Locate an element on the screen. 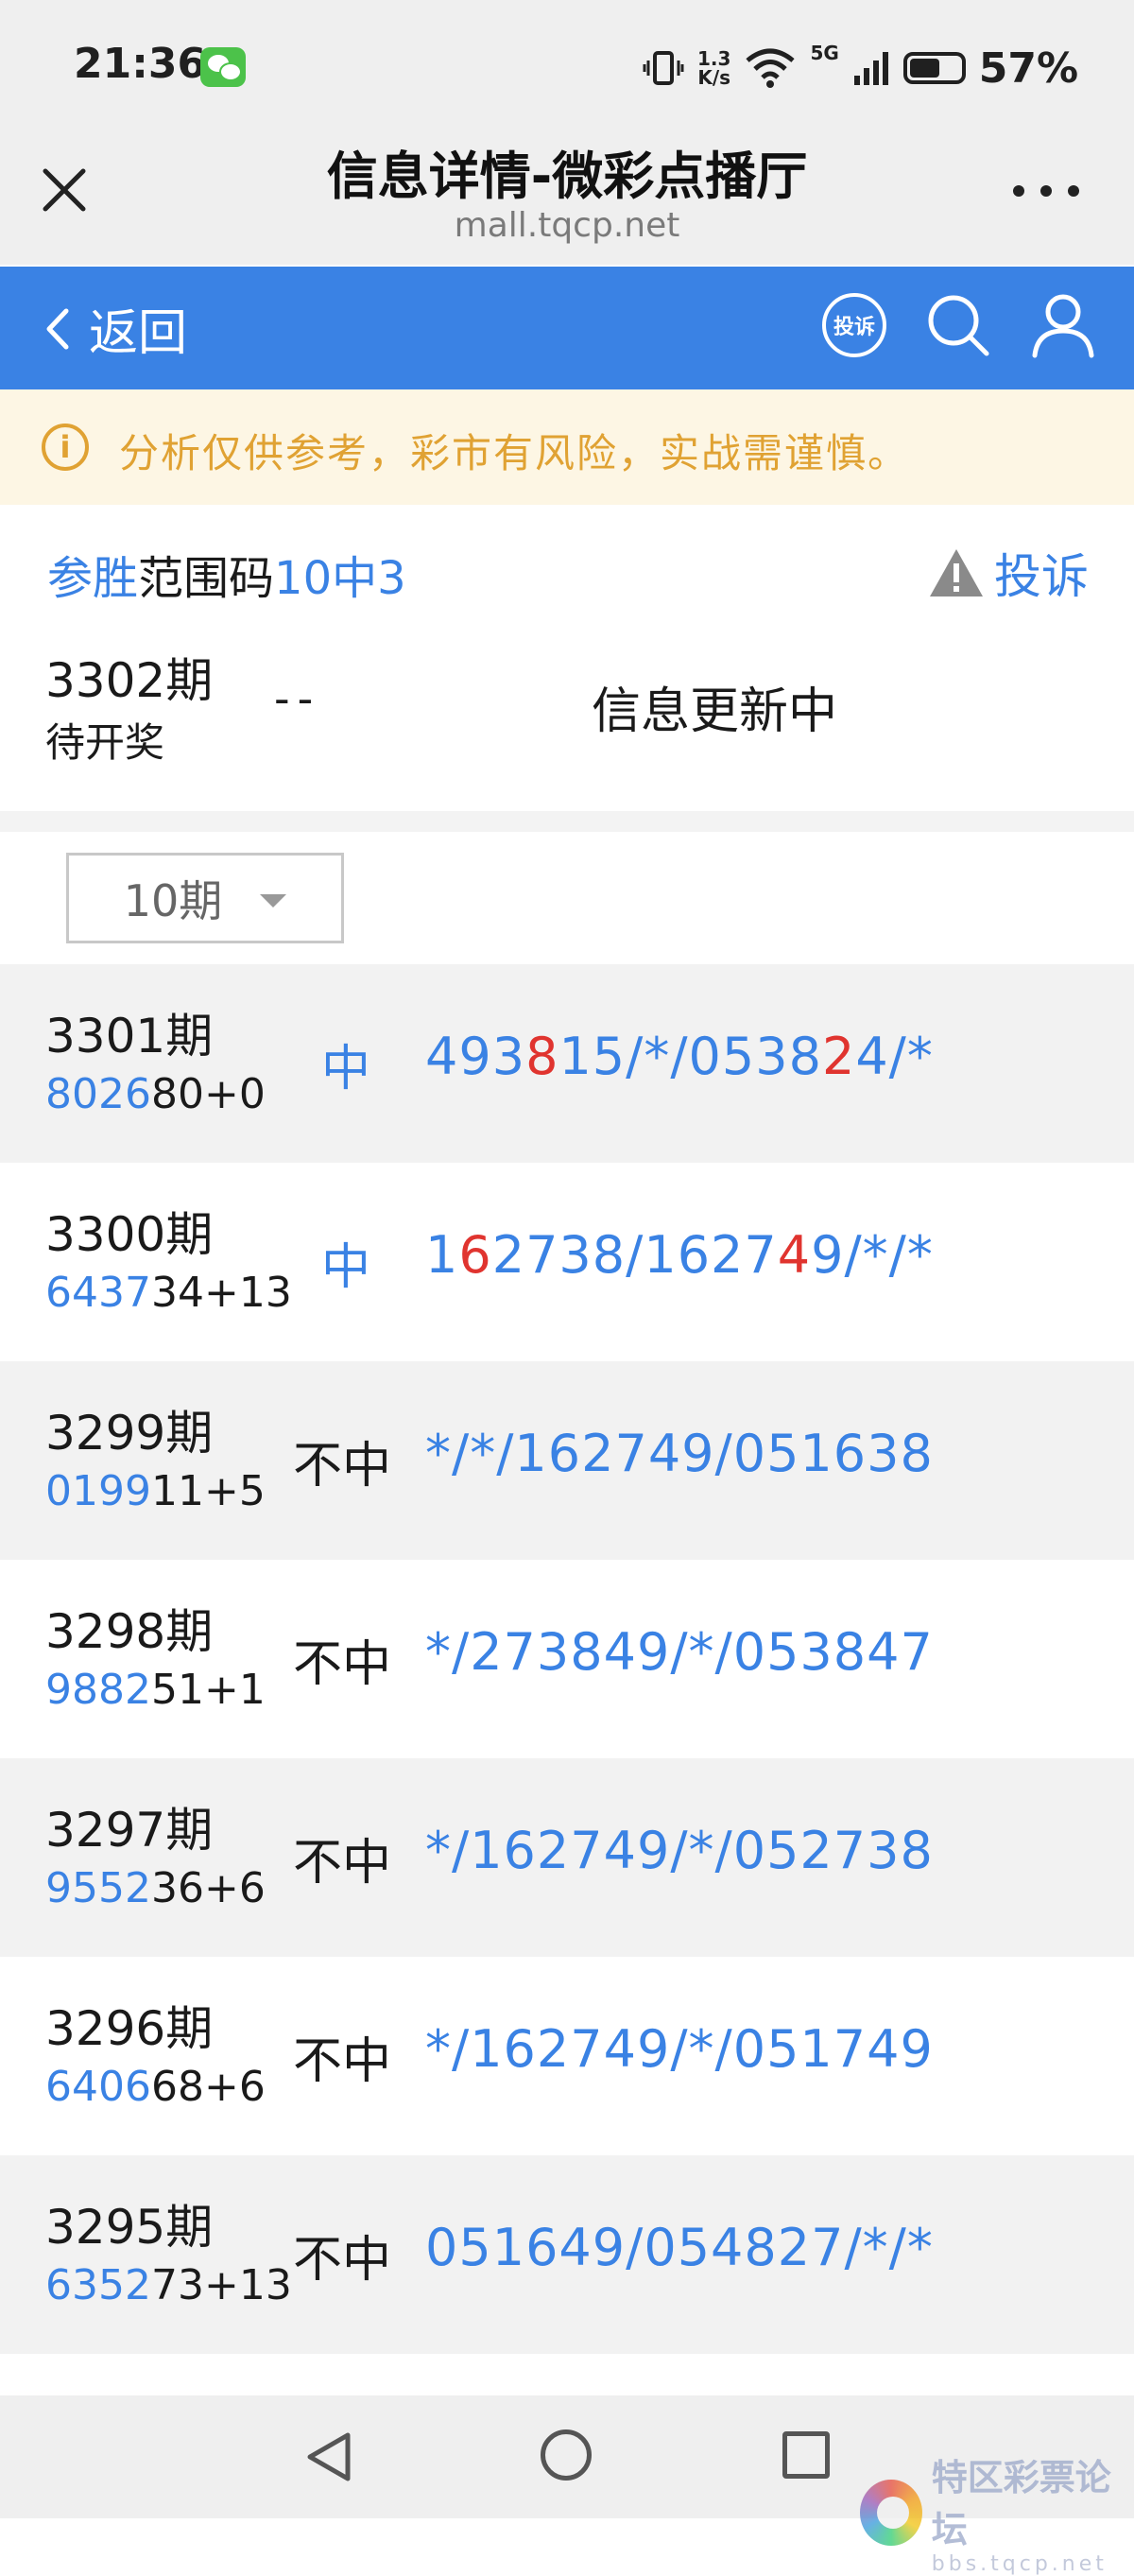  nav-recent-icon is located at coordinates (806, 2455).